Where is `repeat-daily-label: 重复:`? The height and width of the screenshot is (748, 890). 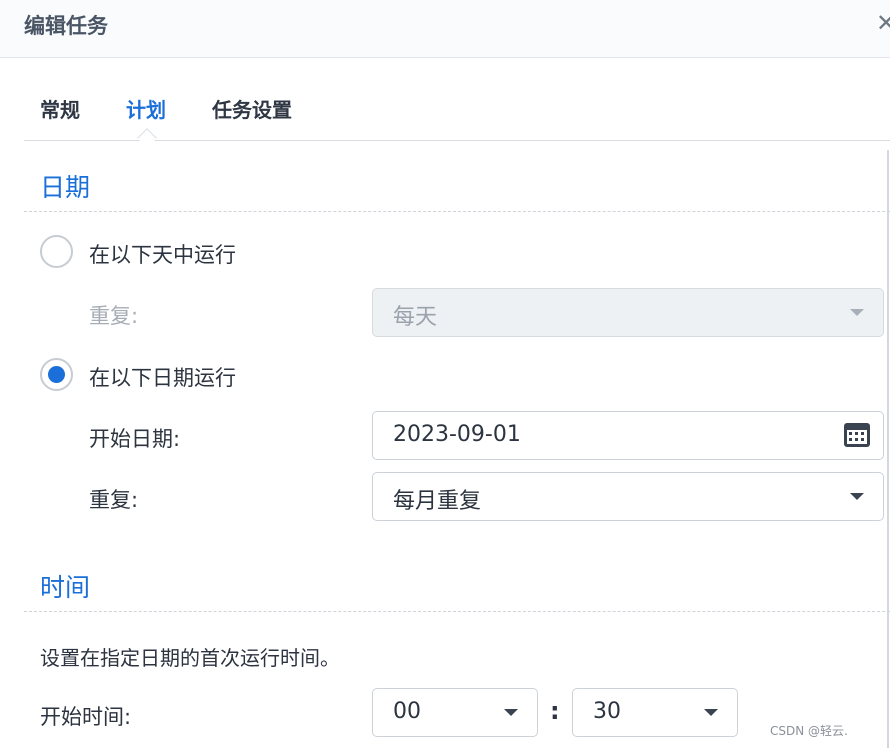 repeat-daily-label: 重复: is located at coordinates (114, 316).